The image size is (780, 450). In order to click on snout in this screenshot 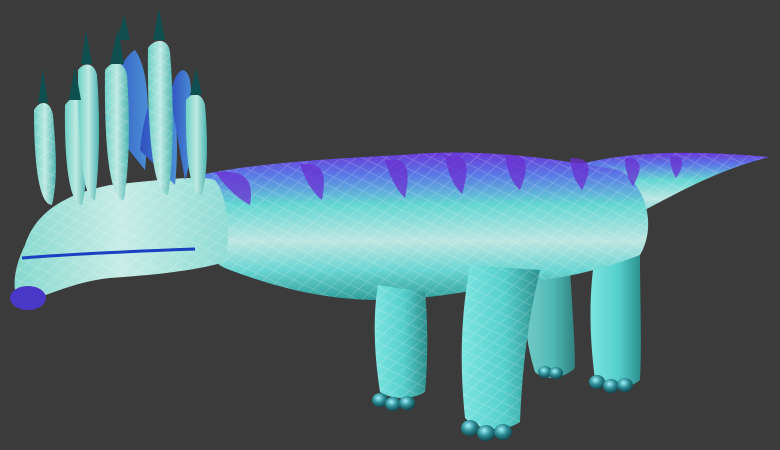, I will do `click(28, 298)`.